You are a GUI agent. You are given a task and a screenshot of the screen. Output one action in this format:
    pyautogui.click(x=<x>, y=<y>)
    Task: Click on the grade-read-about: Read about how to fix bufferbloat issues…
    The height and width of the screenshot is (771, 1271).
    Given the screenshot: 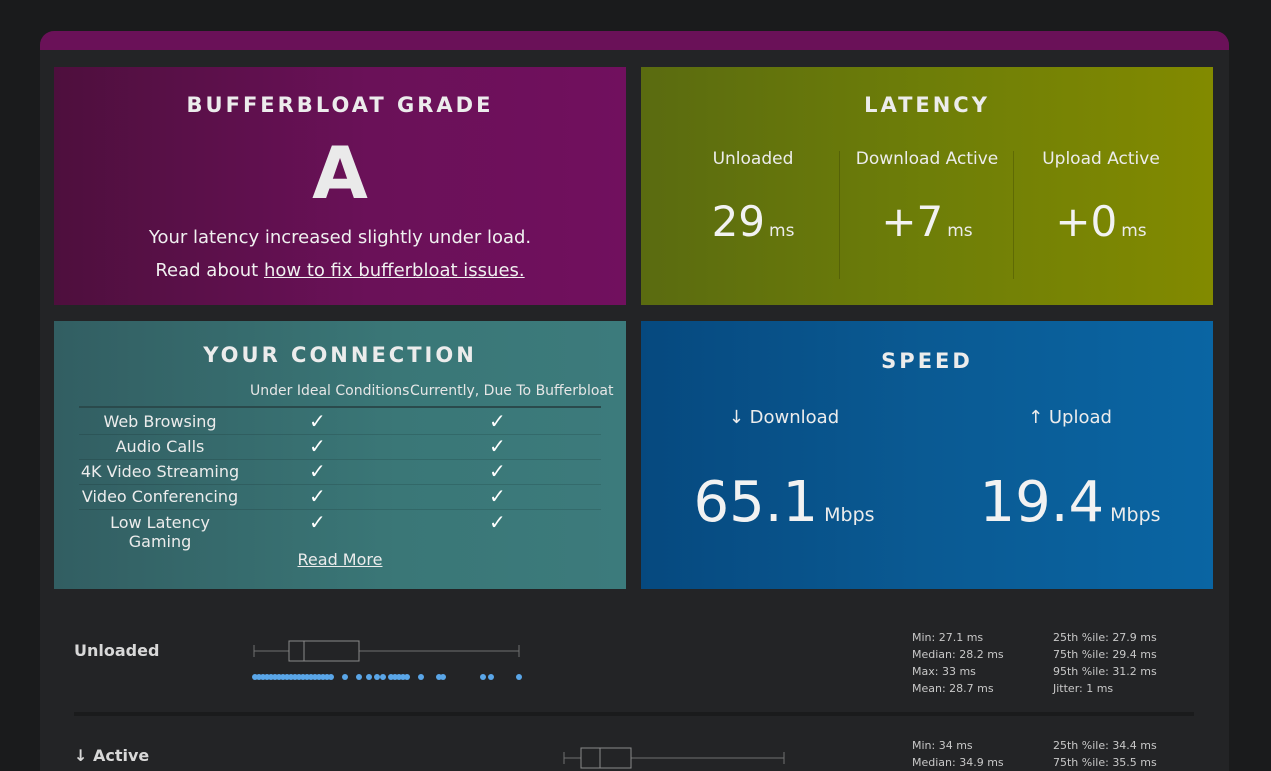 What is the action you would take?
    pyautogui.click(x=340, y=270)
    